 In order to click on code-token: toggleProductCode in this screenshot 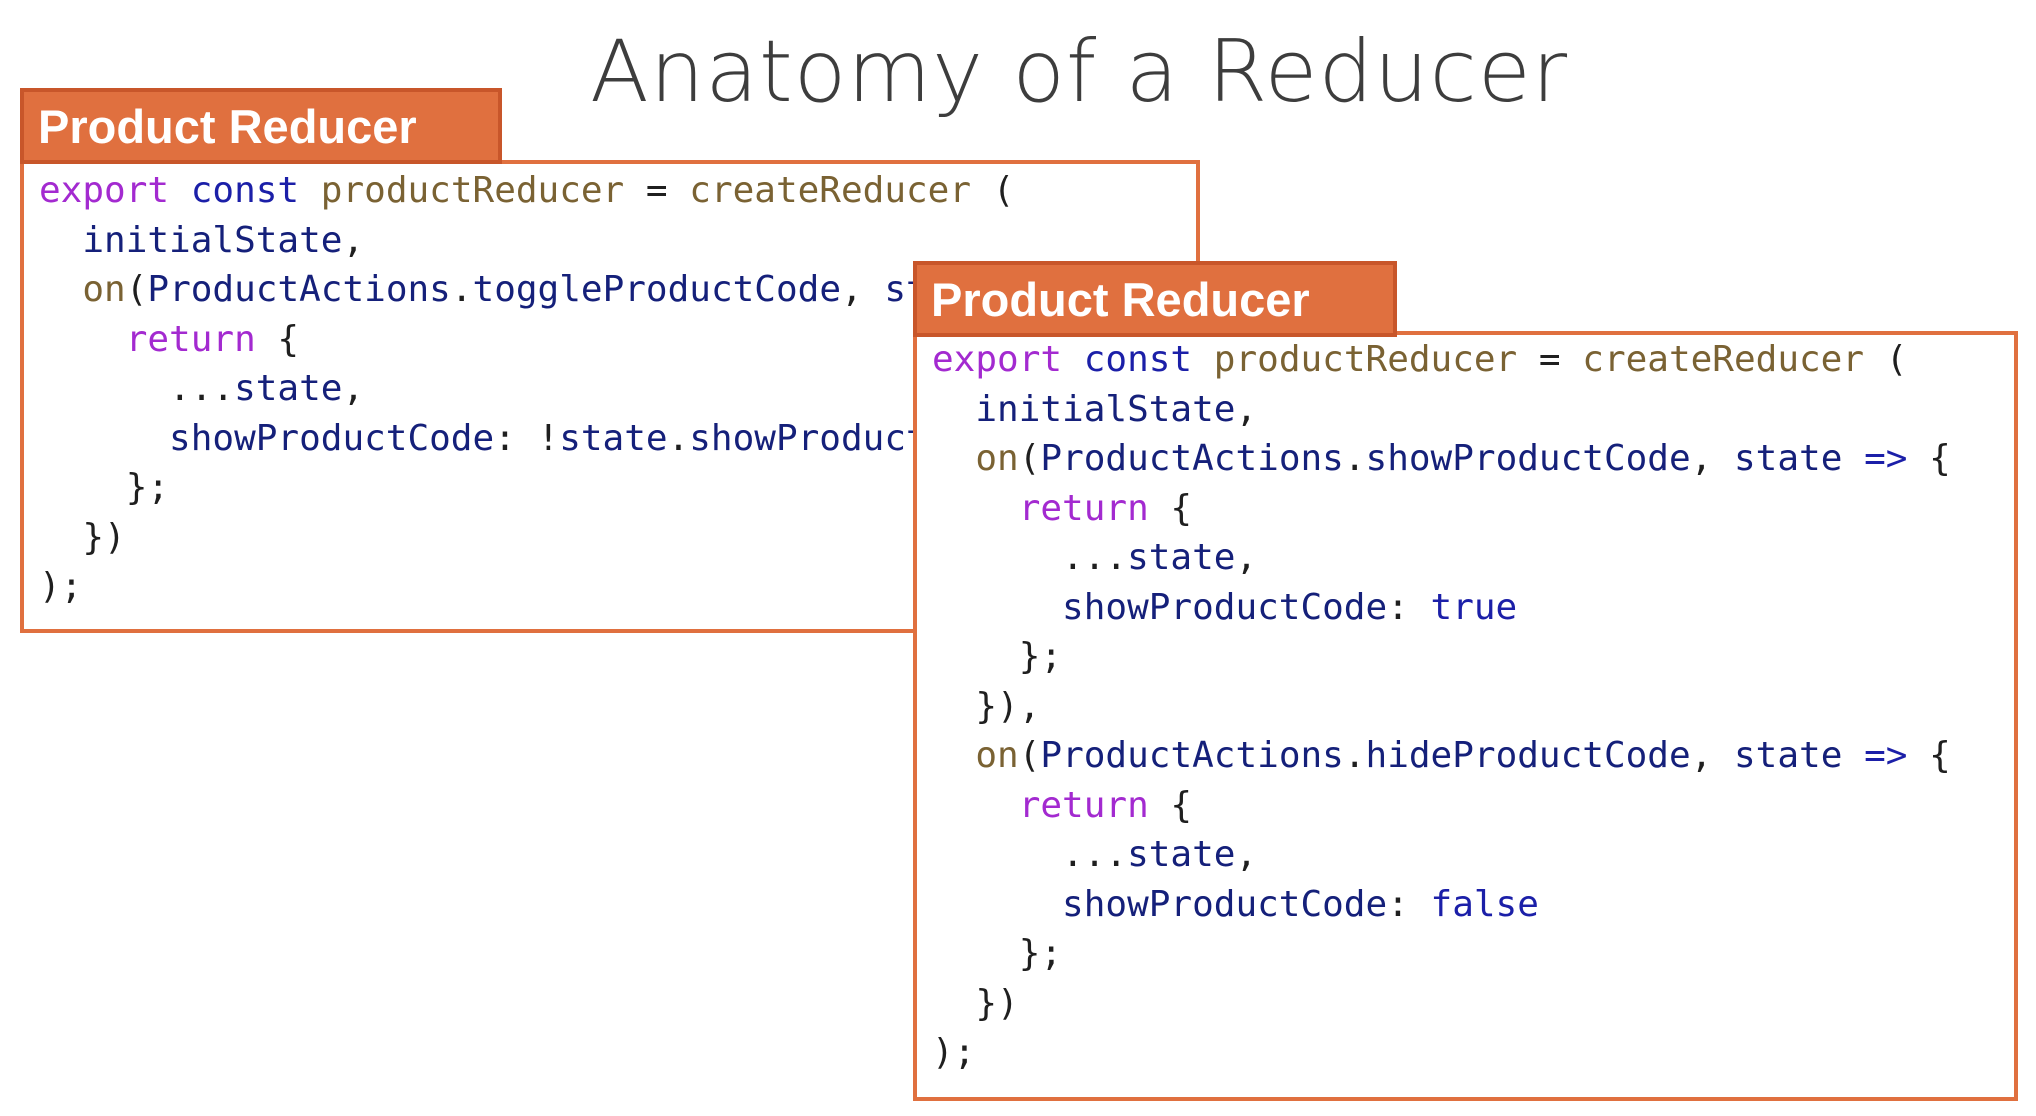, I will do `click(656, 289)`.